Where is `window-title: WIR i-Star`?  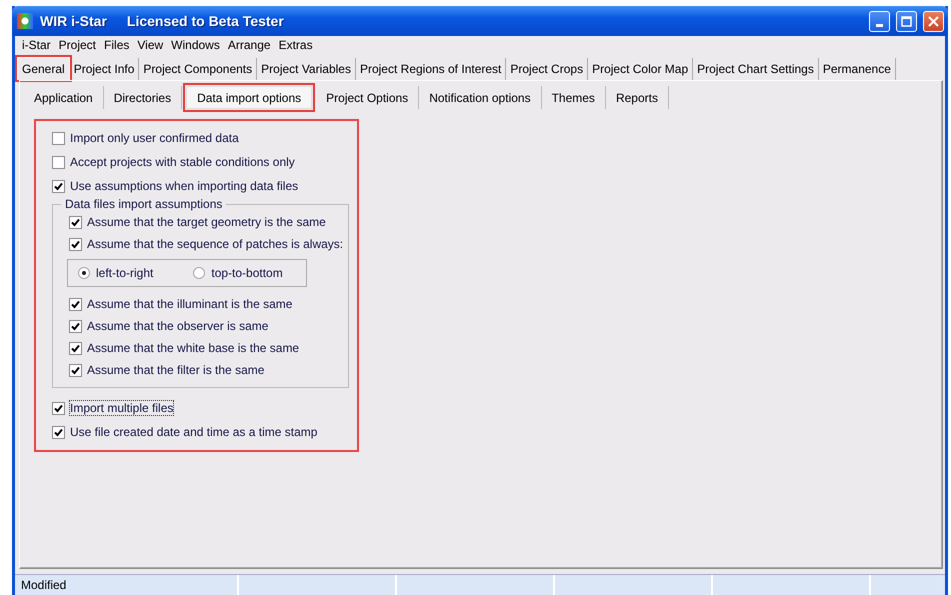
window-title: WIR i-Star is located at coordinates (73, 21).